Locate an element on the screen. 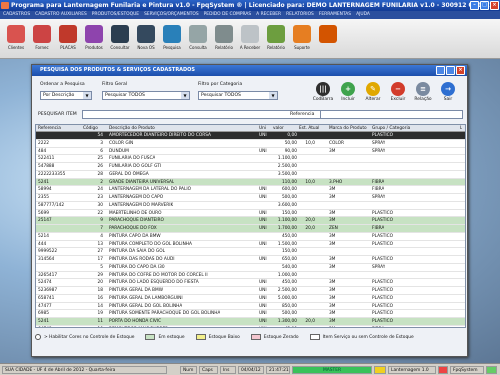 The height and width of the screenshot is (375, 500). action-relação-button: ≡ Relação is located at coordinates (423, 92).